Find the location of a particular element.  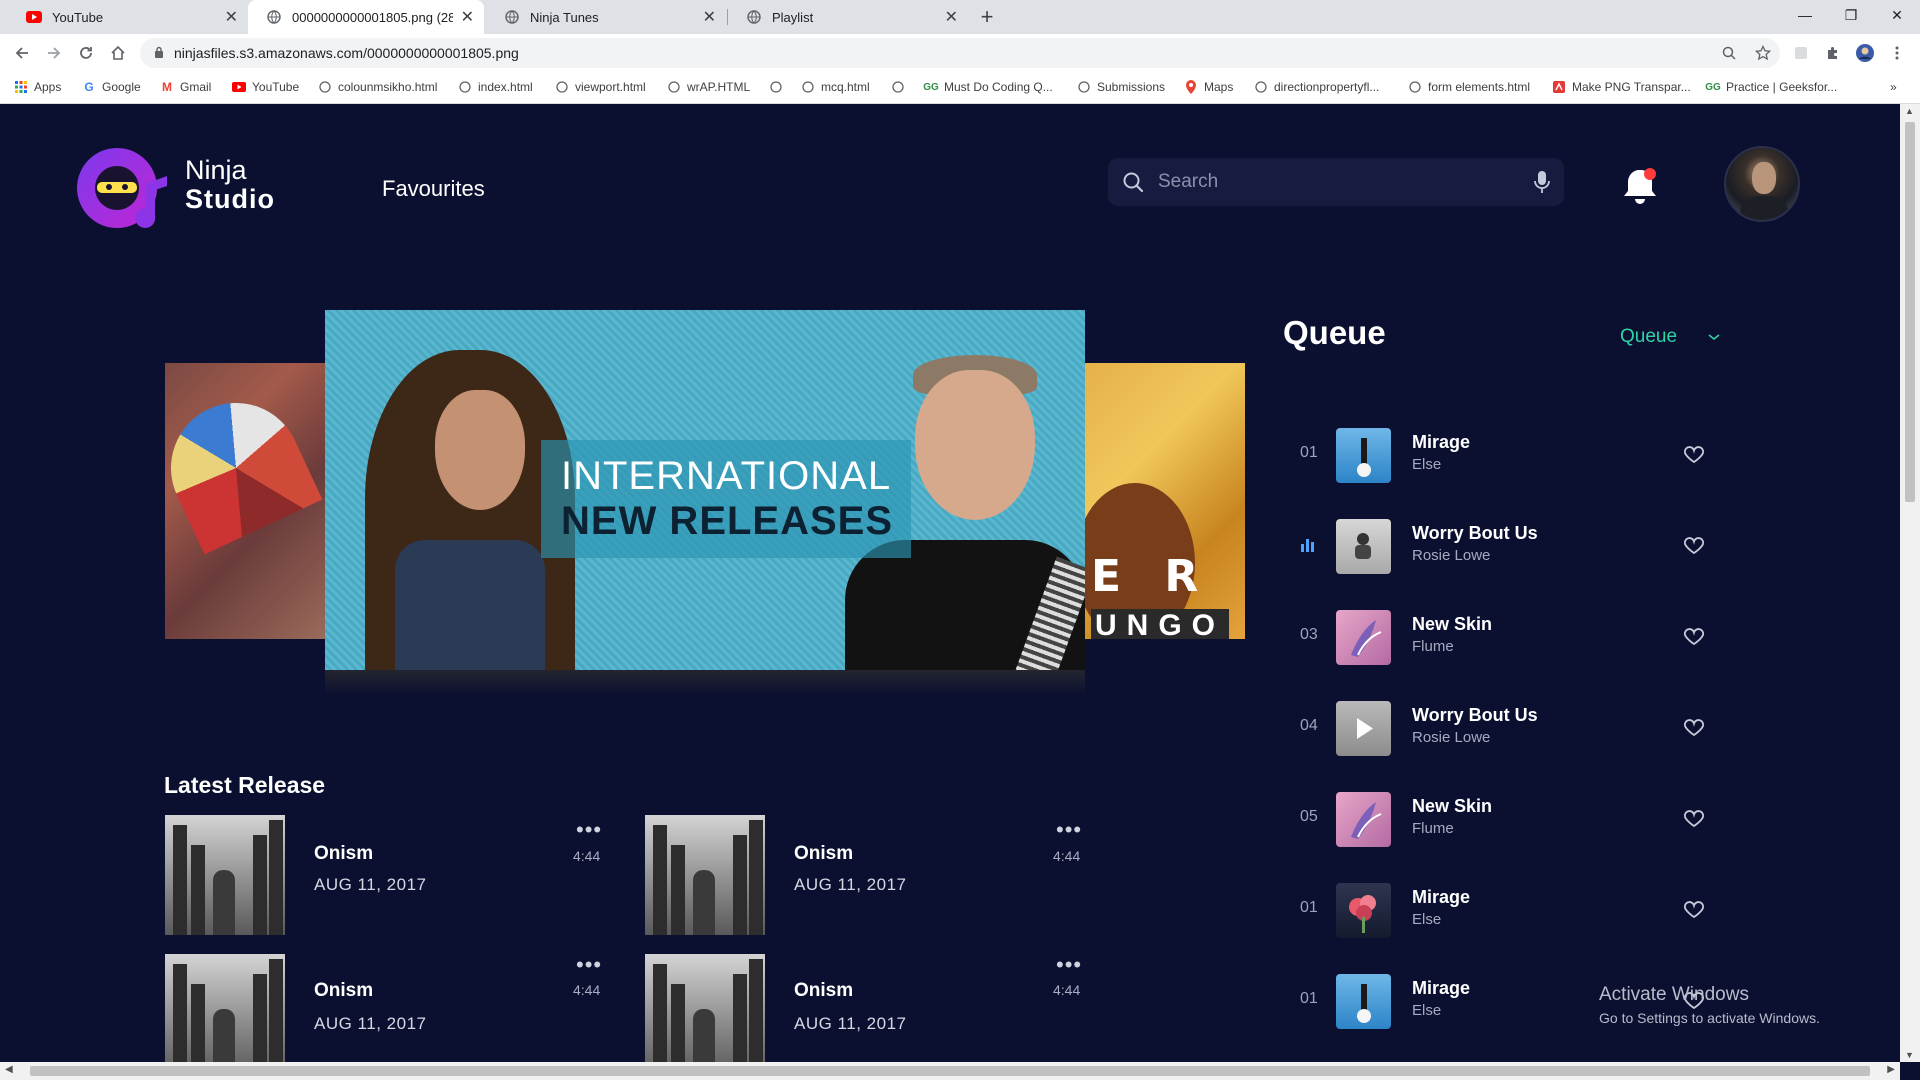

browser-menu-button is located at coordinates (1897, 53).